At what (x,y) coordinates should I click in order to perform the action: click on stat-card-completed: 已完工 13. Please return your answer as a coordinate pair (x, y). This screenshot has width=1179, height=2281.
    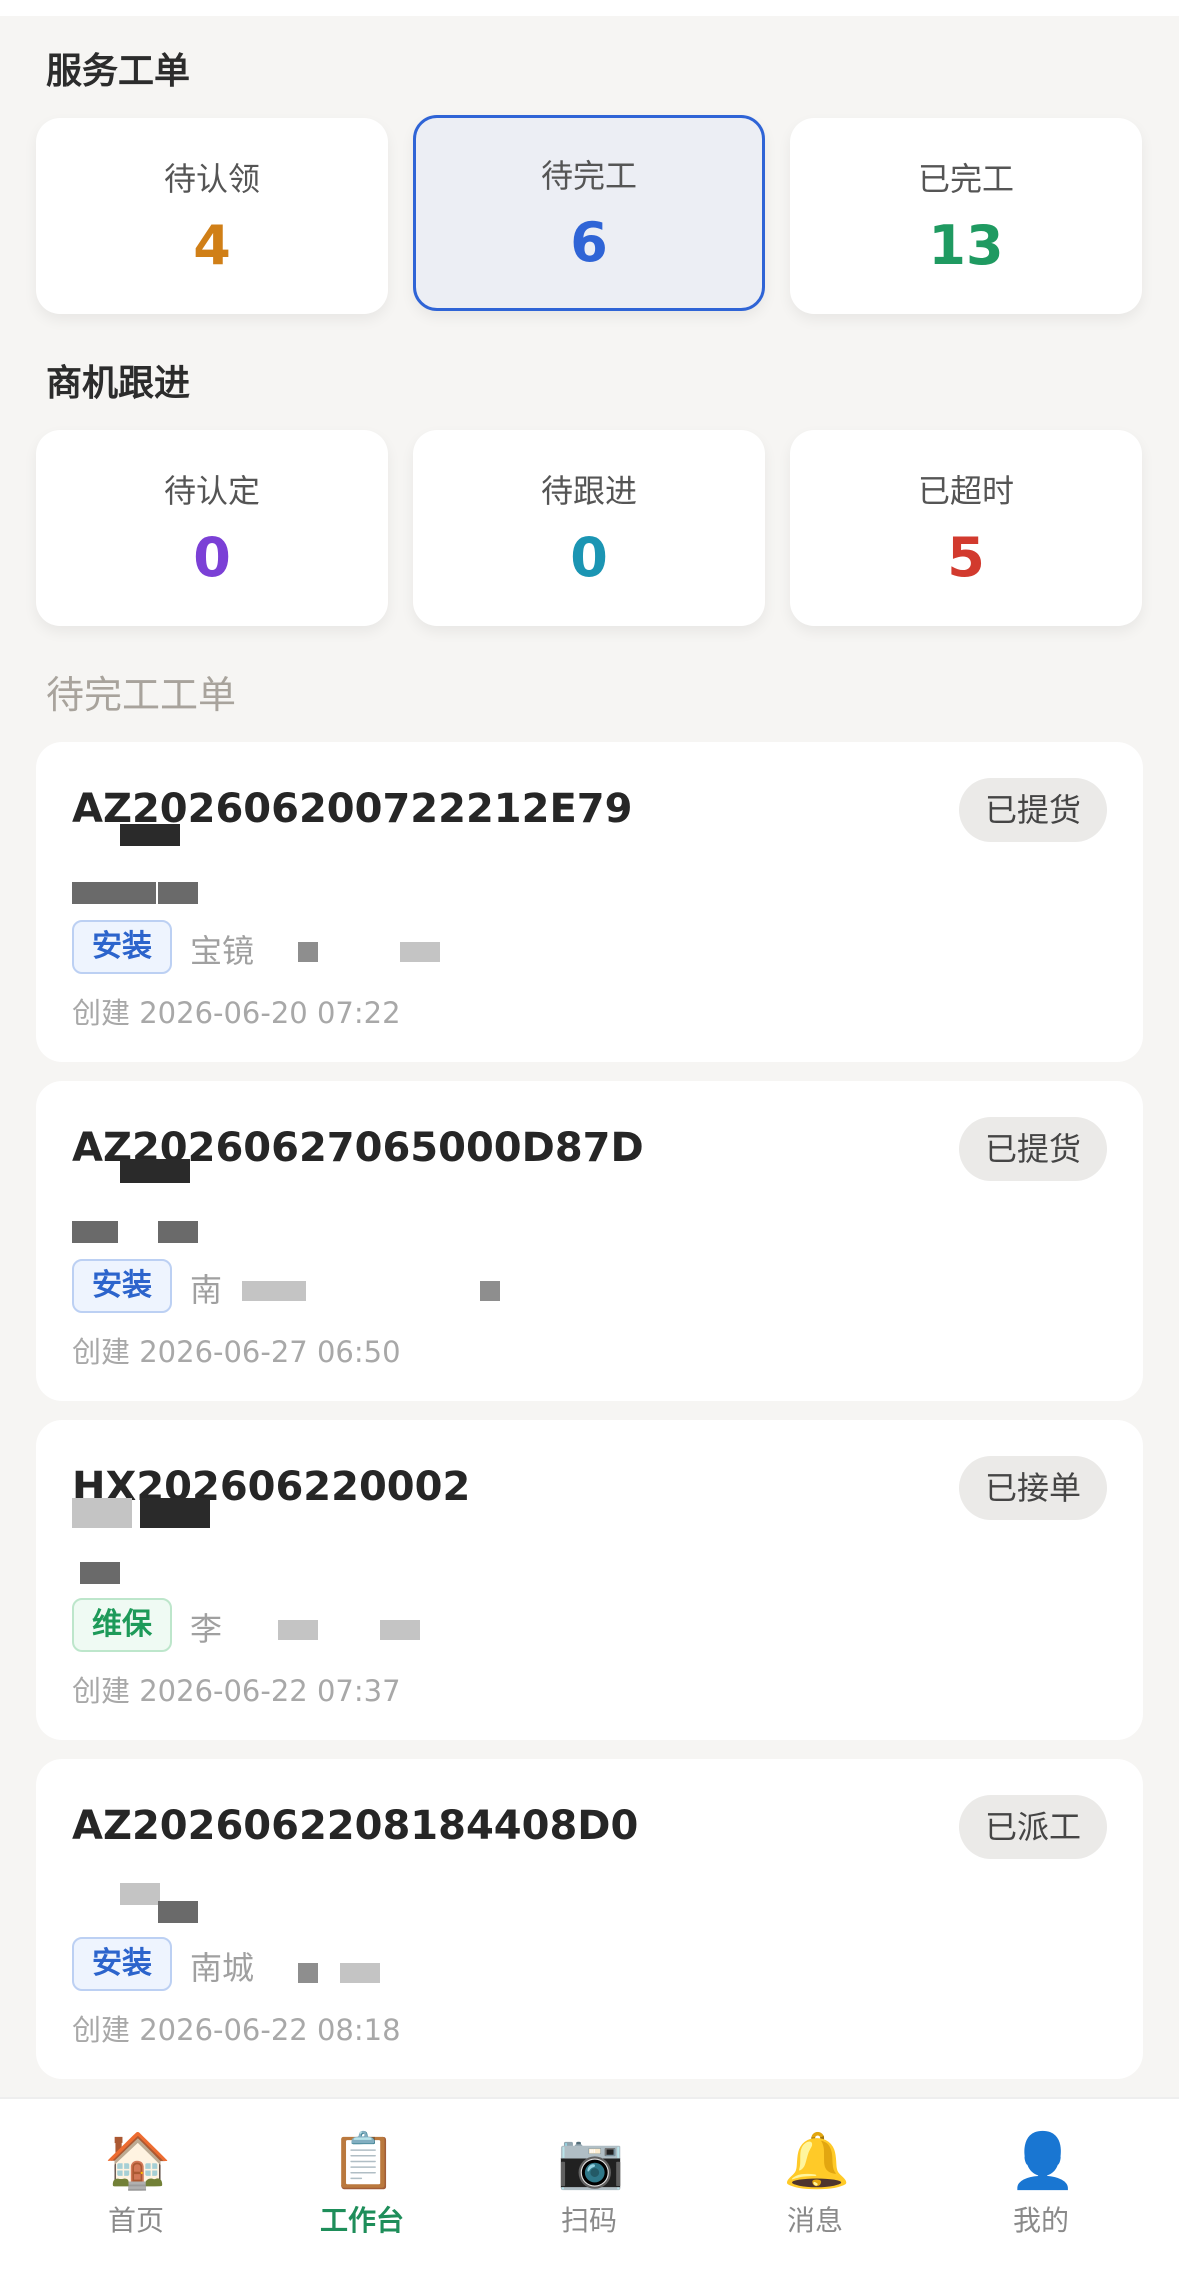
    Looking at the image, I should click on (966, 216).